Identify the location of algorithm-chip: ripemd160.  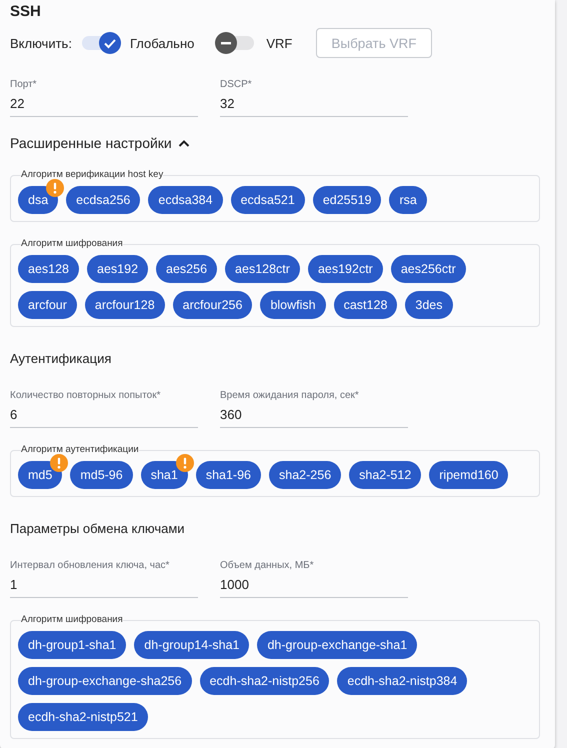
(468, 475).